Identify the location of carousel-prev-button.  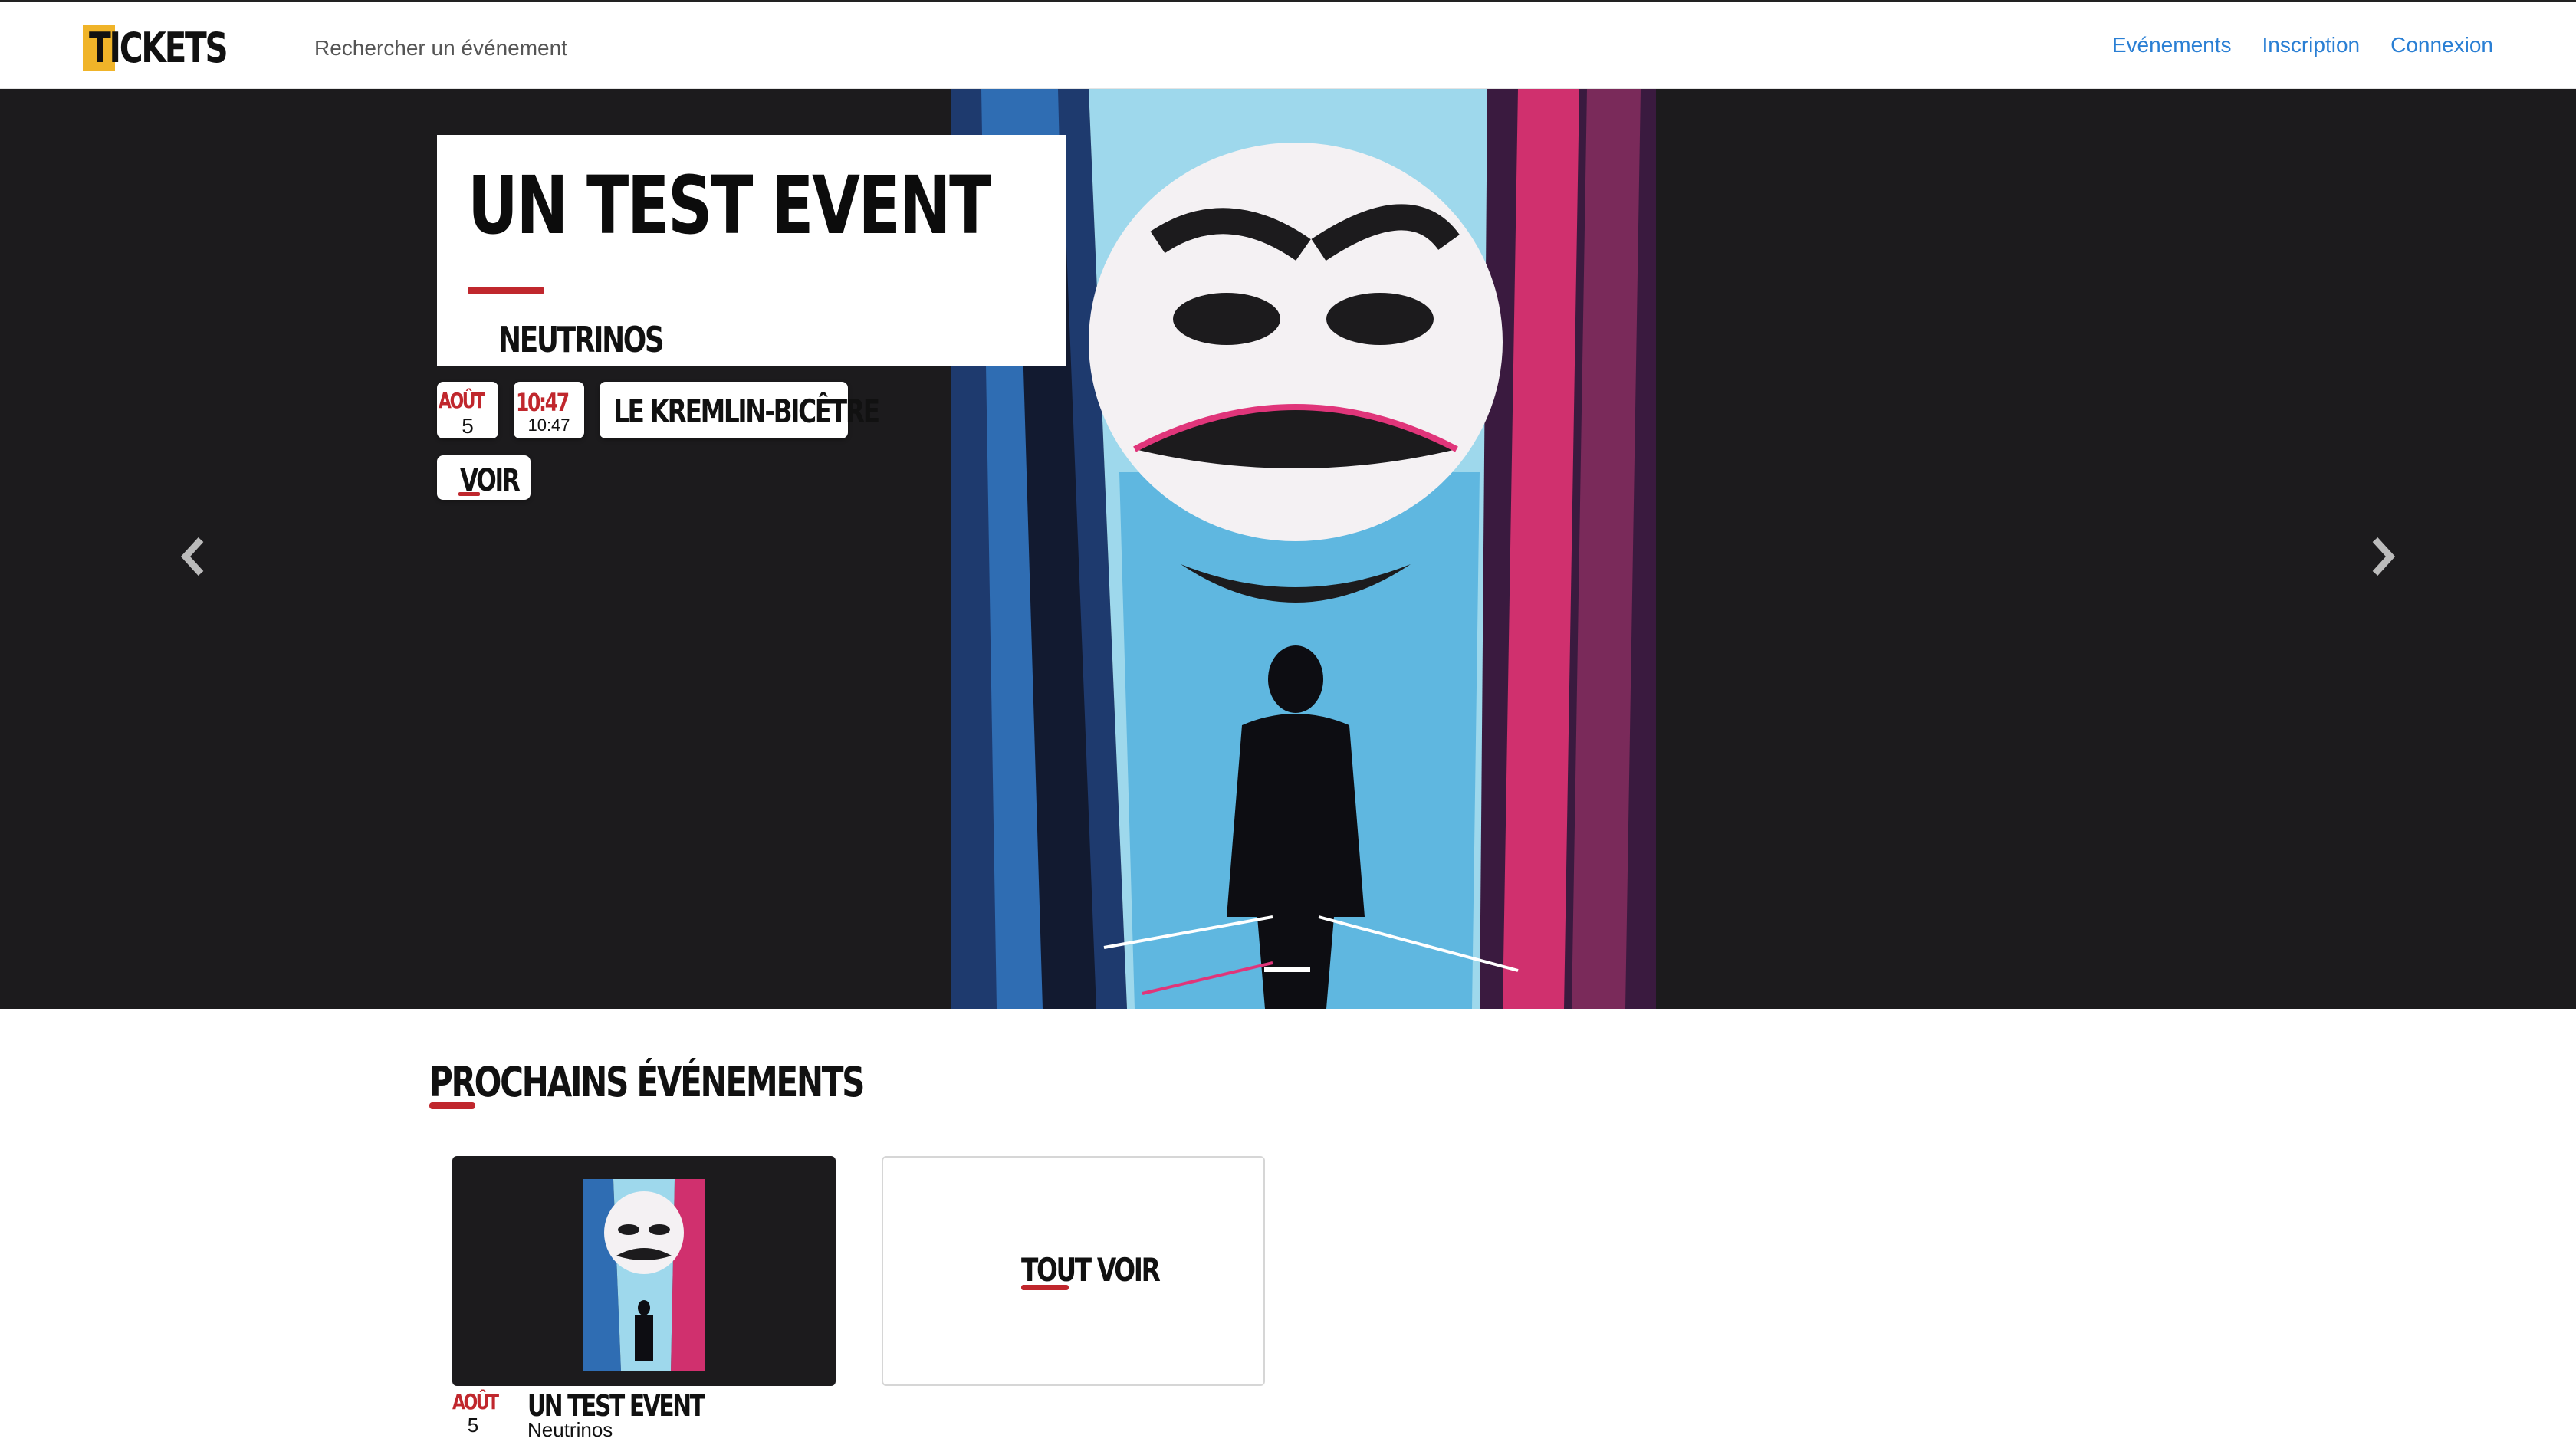
(193, 556).